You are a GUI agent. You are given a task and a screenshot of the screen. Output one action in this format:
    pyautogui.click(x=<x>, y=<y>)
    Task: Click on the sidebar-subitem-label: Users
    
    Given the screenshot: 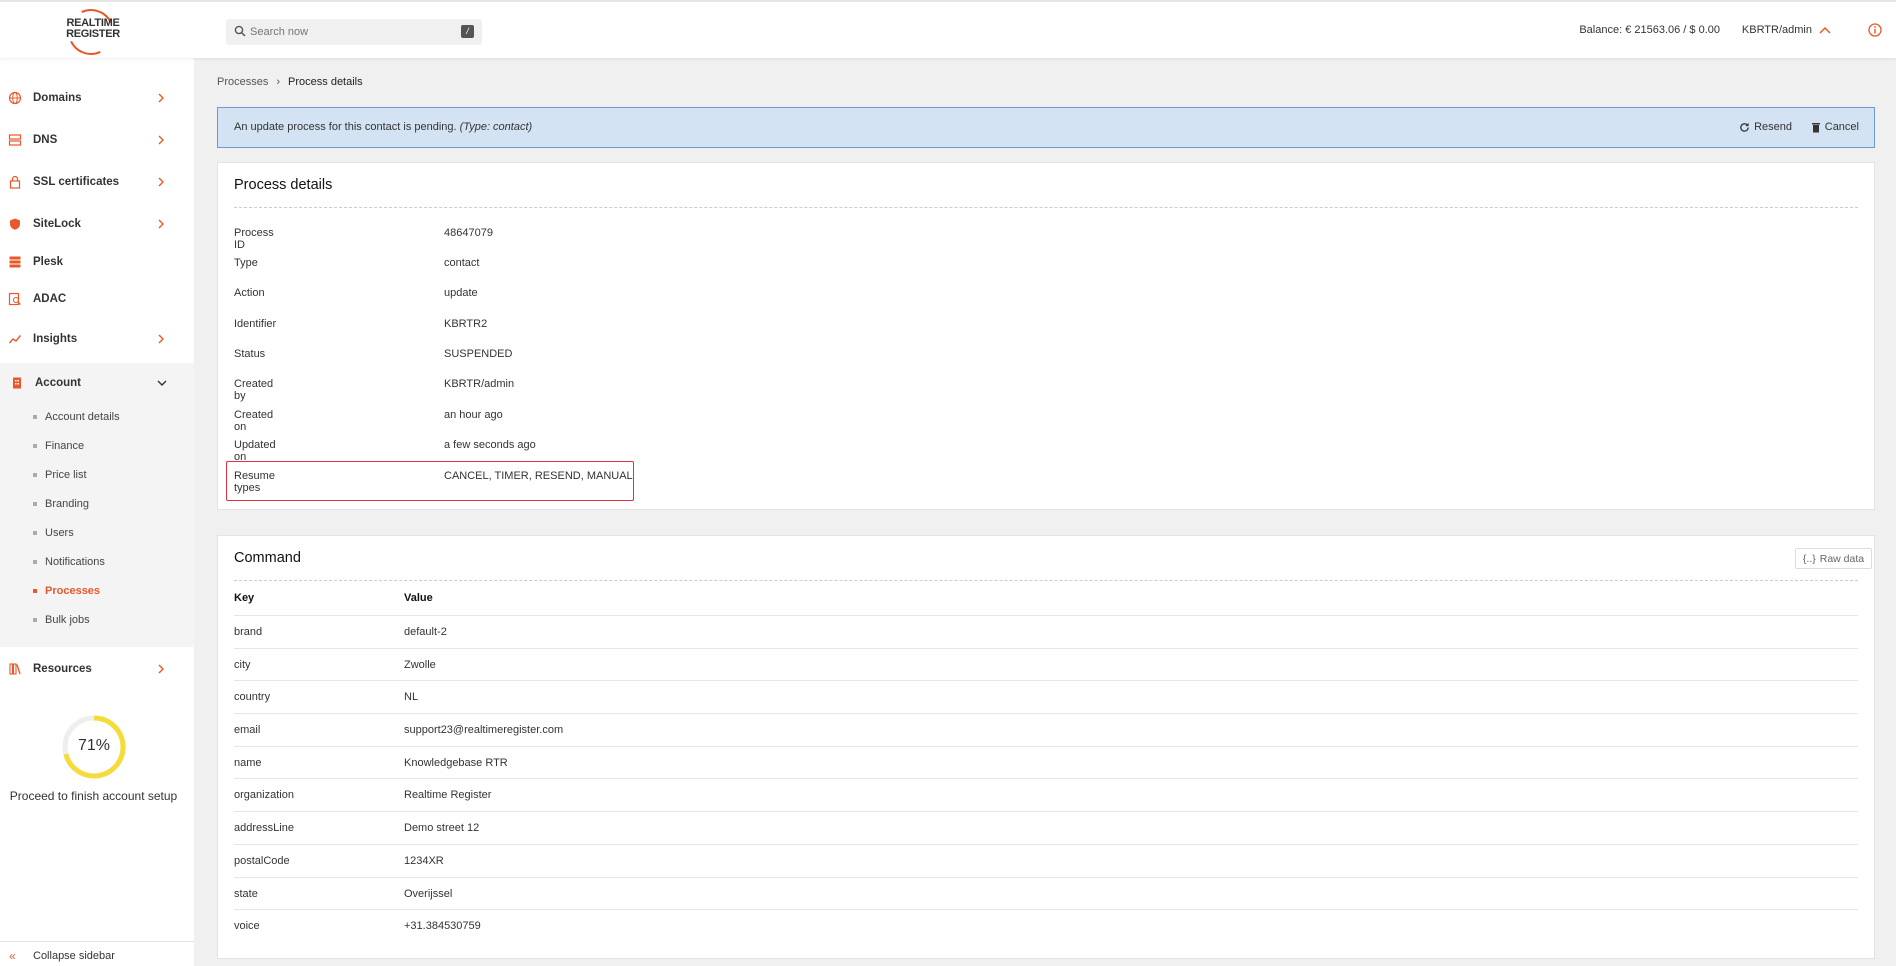 What is the action you would take?
    pyautogui.click(x=59, y=533)
    